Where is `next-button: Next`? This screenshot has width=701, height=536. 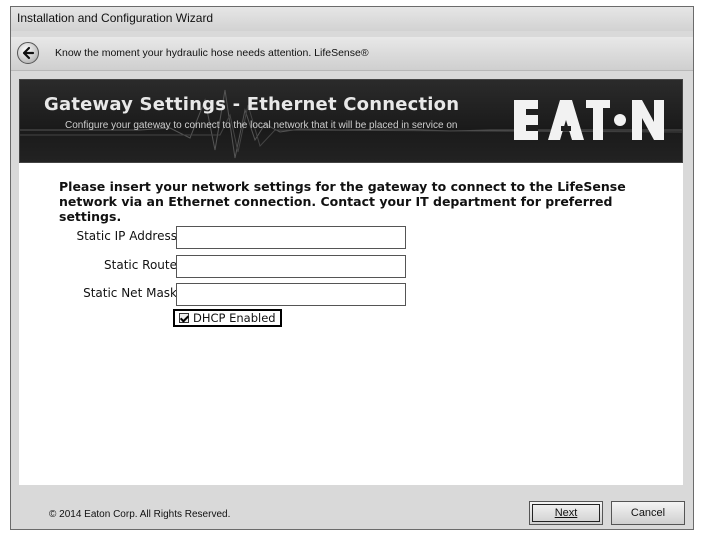 next-button: Next is located at coordinates (566, 513).